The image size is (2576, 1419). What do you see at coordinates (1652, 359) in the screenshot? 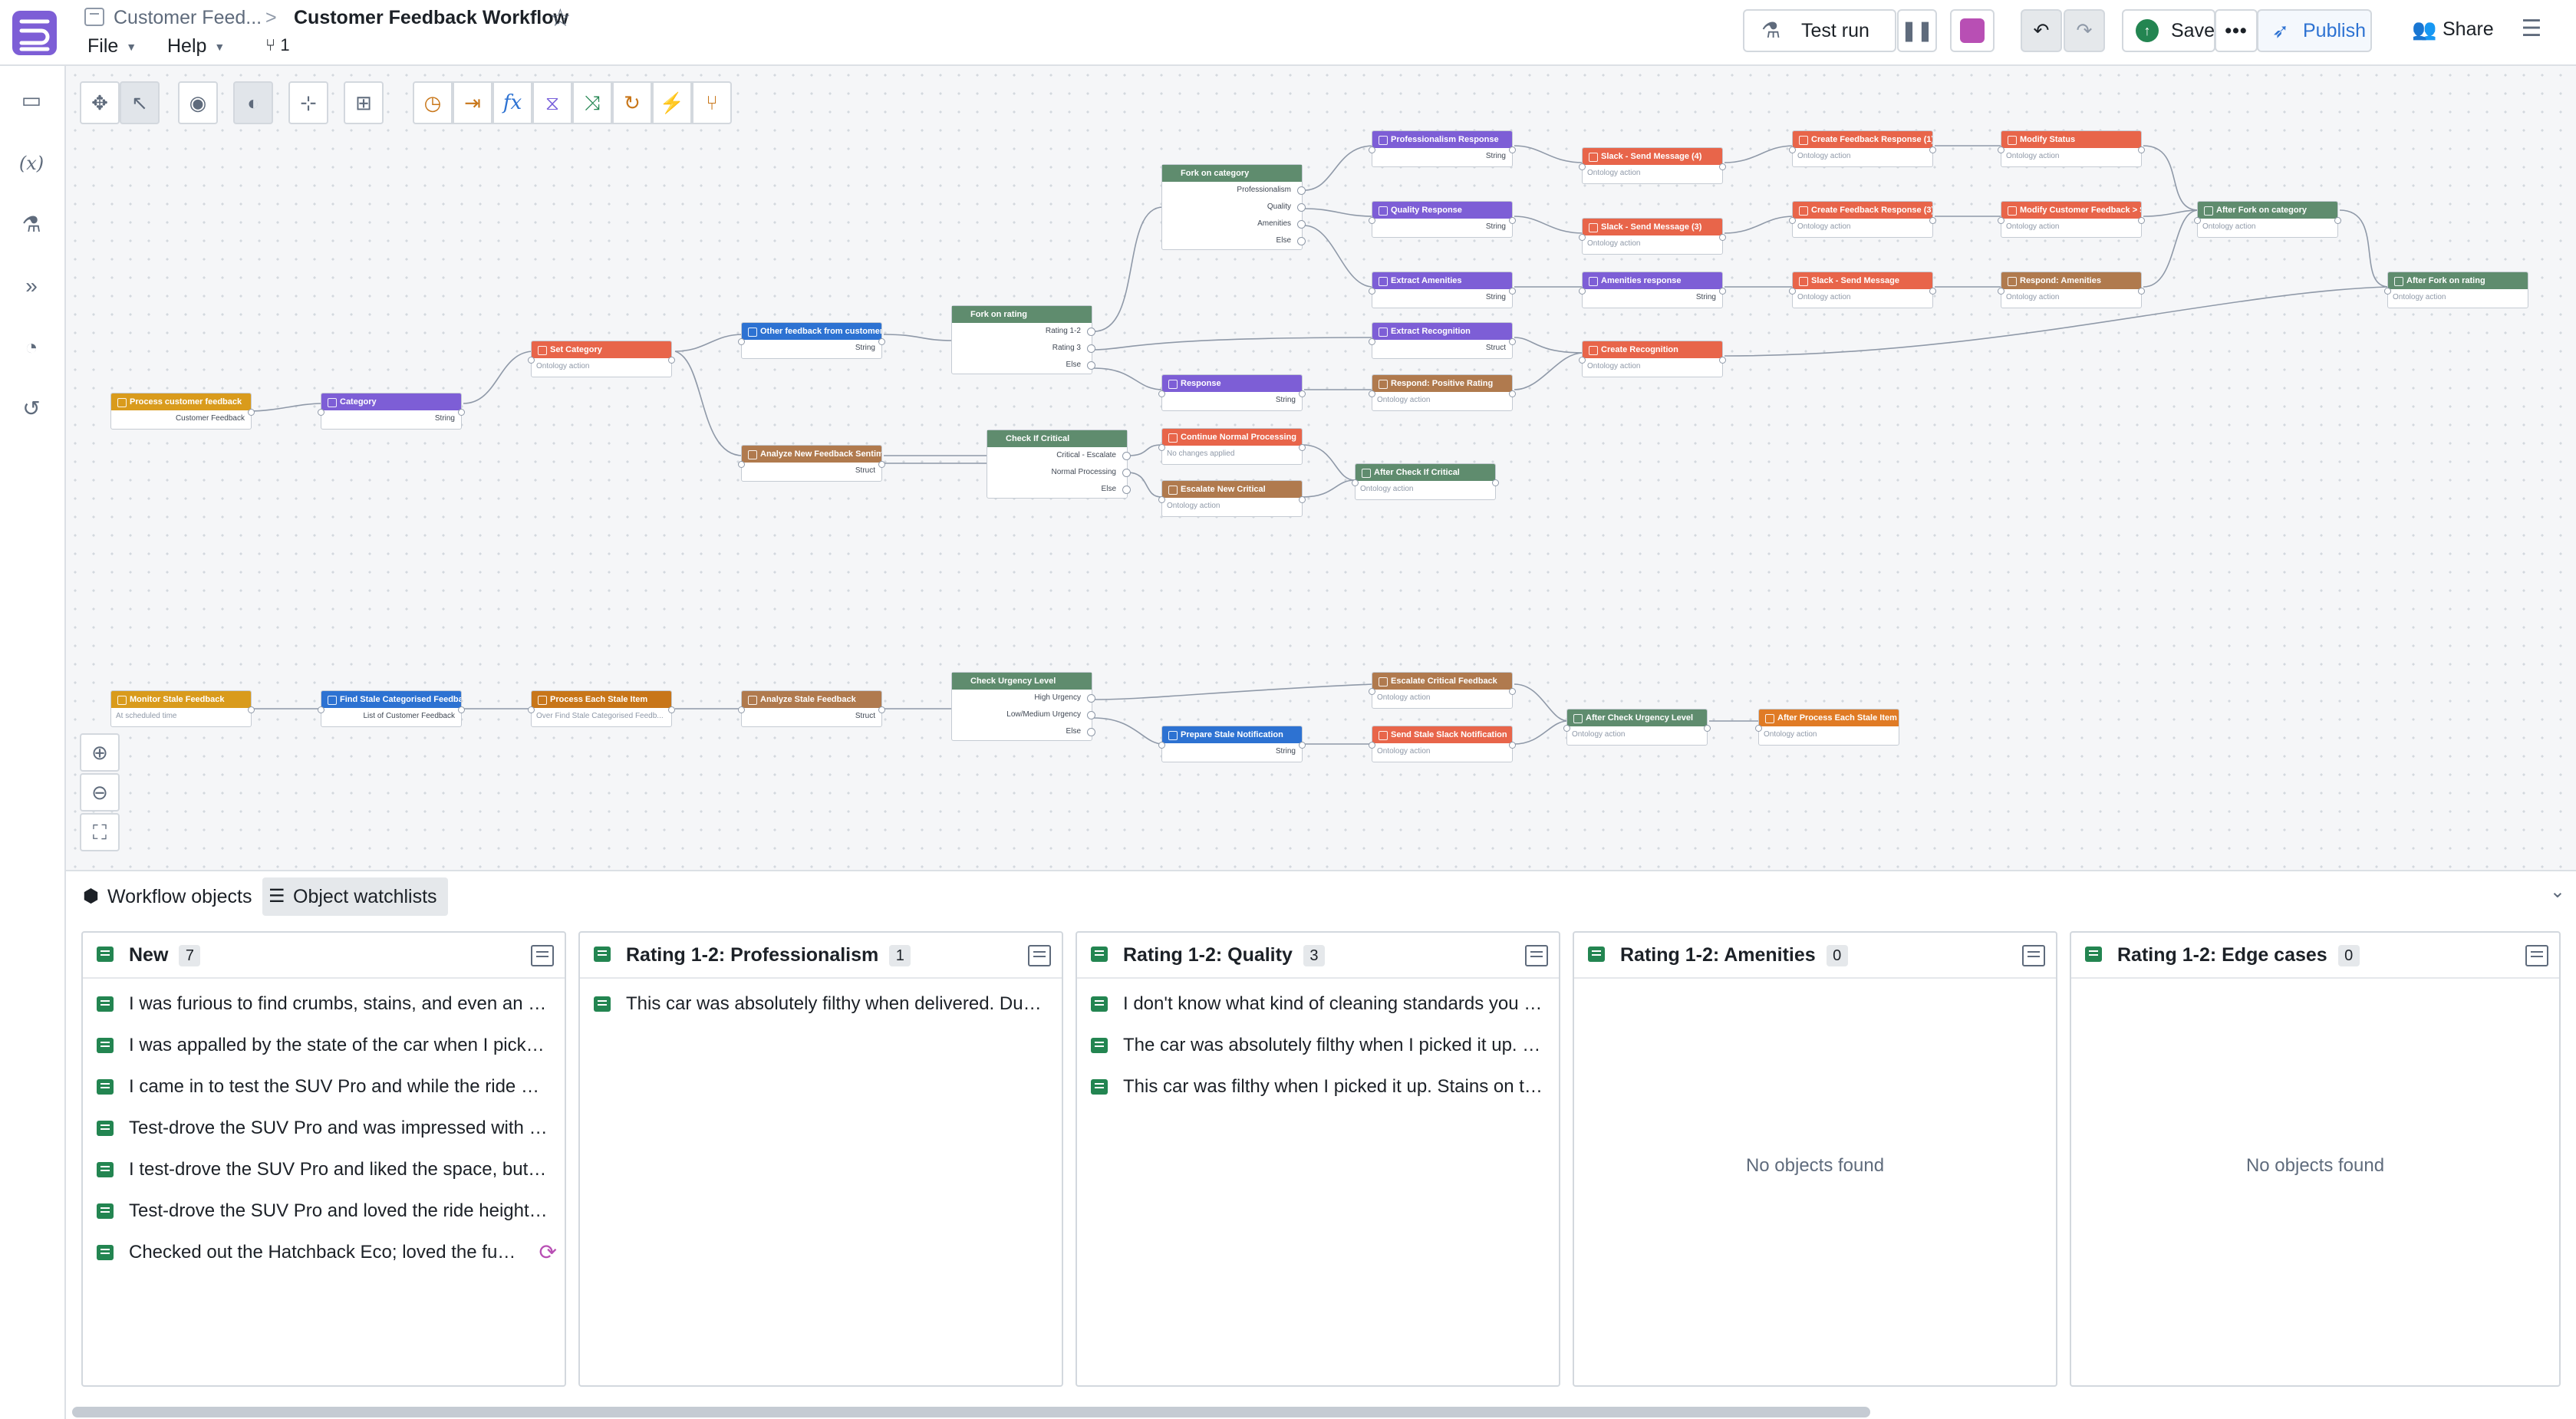
I see `node-create-recognition: Create Recognition Ontology action` at bounding box center [1652, 359].